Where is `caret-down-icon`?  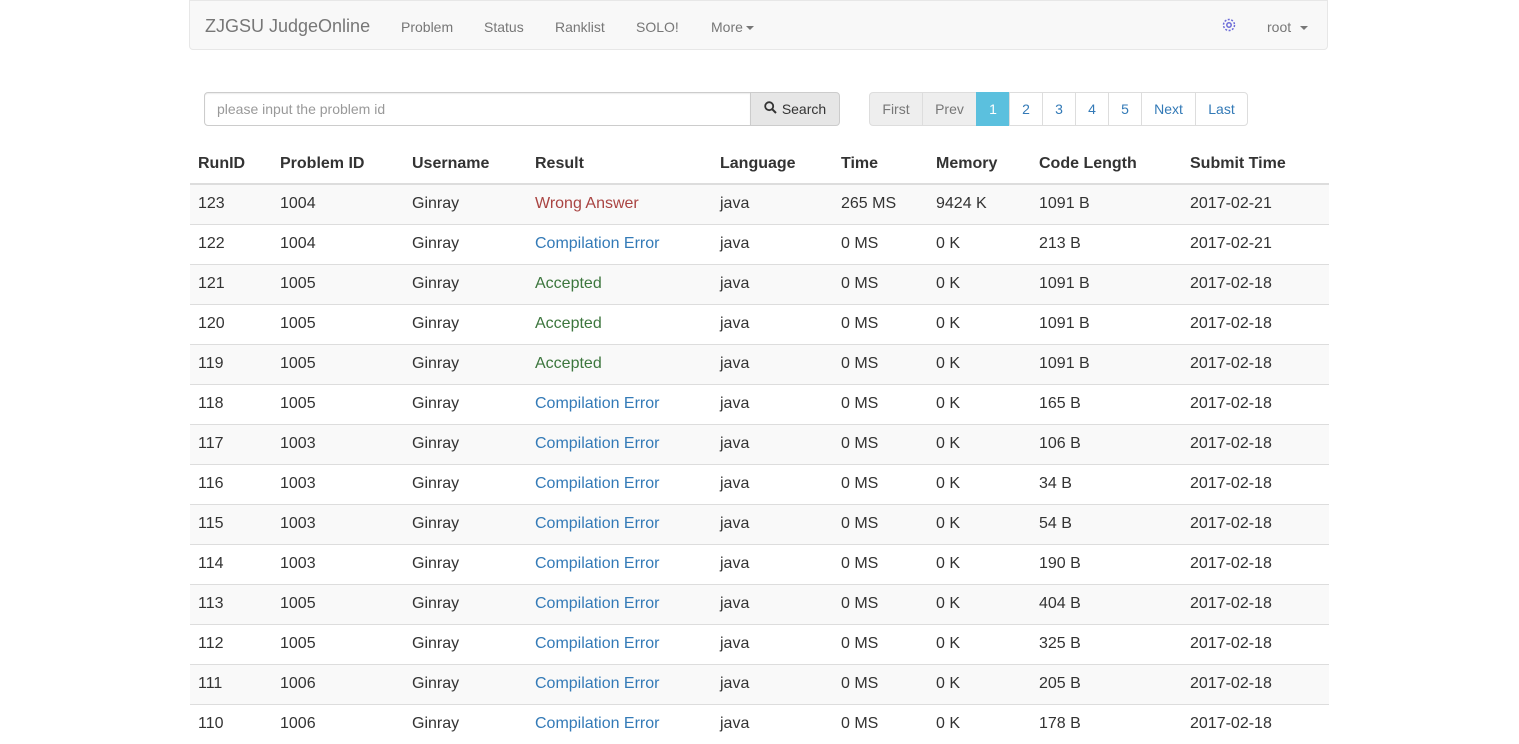 caret-down-icon is located at coordinates (1304, 28).